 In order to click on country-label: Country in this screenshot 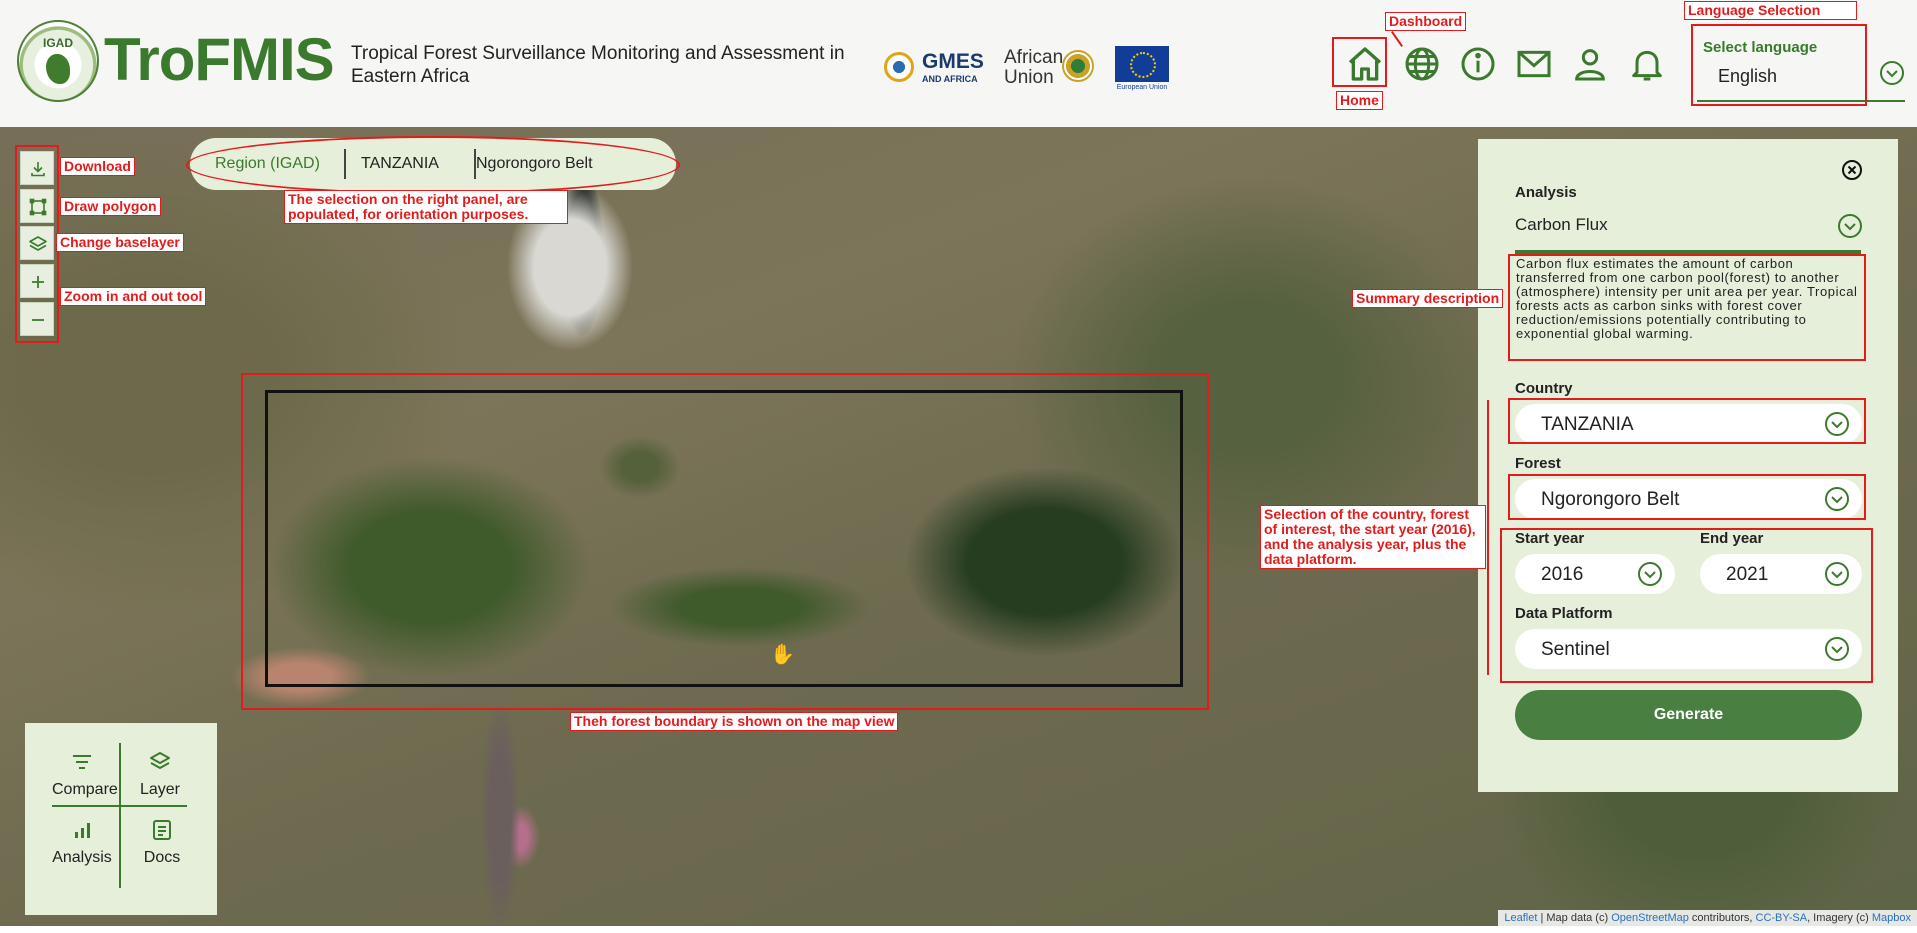, I will do `click(1544, 388)`.